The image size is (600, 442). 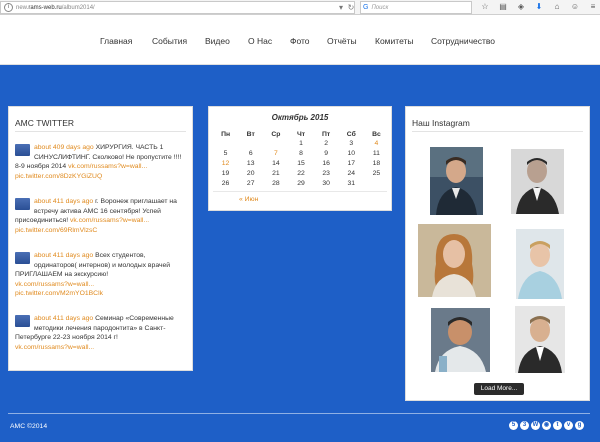 I want to click on calendar-day: 17, so click(x=351, y=163).